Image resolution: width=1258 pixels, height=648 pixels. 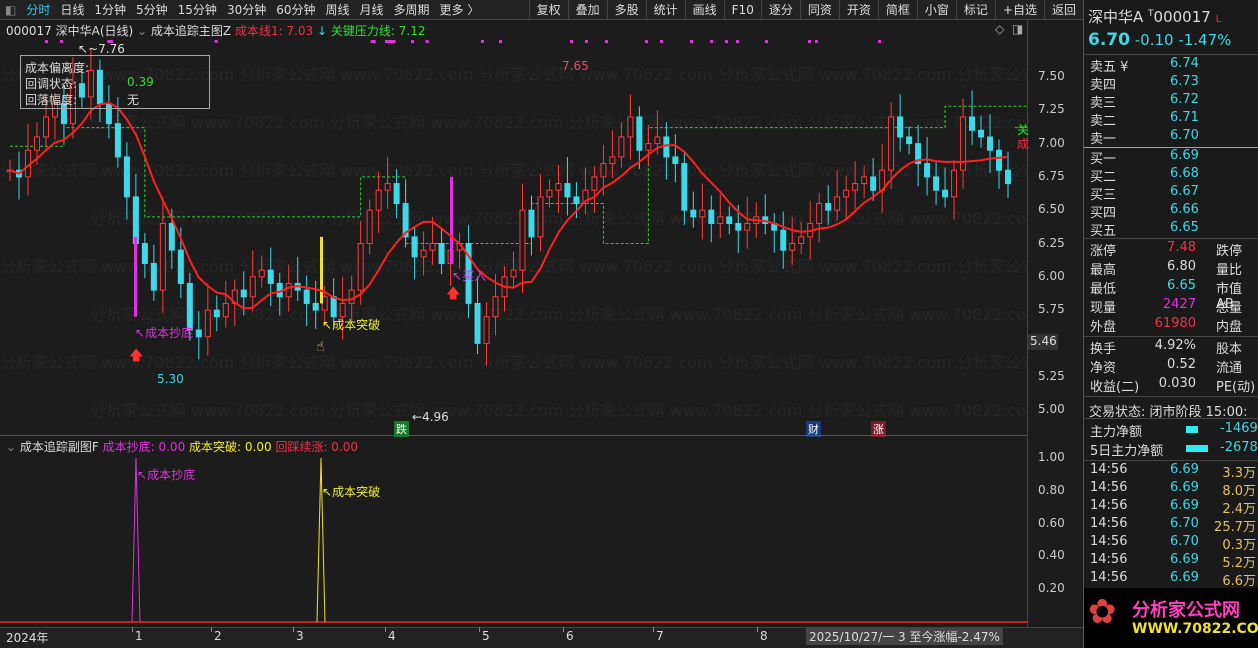 What do you see at coordinates (819, 10) in the screenshot?
I see `toolbar-button-7: 同资` at bounding box center [819, 10].